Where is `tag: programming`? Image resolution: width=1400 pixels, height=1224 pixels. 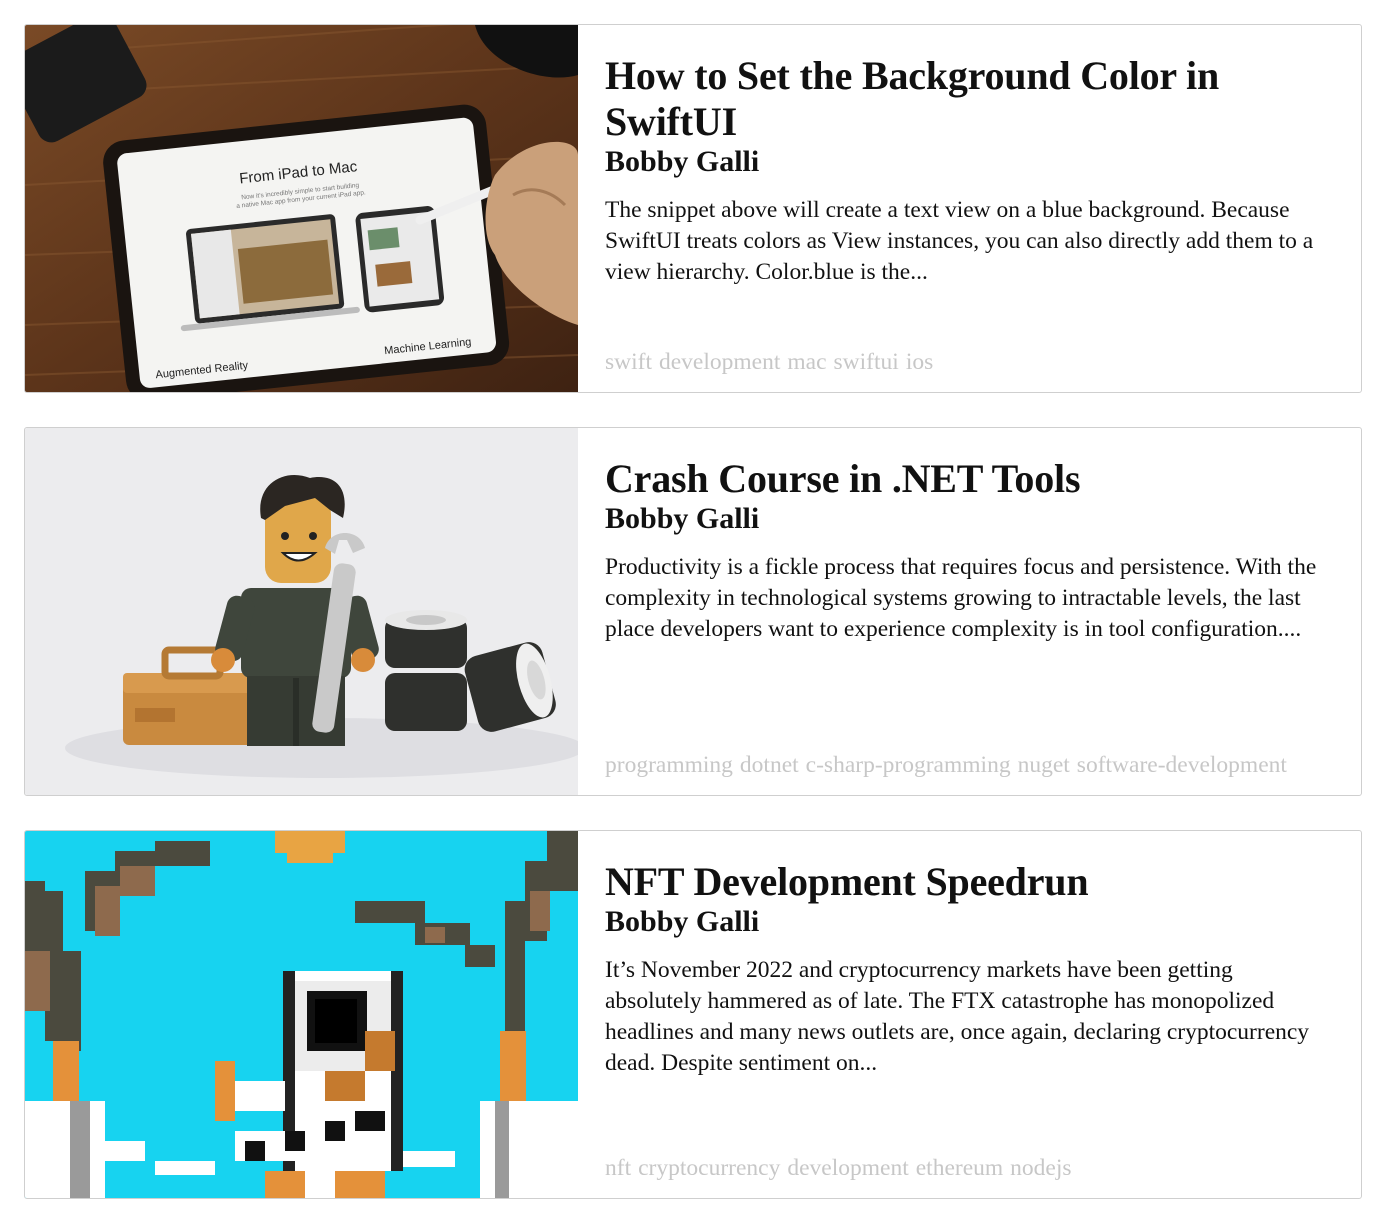 tag: programming is located at coordinates (669, 765).